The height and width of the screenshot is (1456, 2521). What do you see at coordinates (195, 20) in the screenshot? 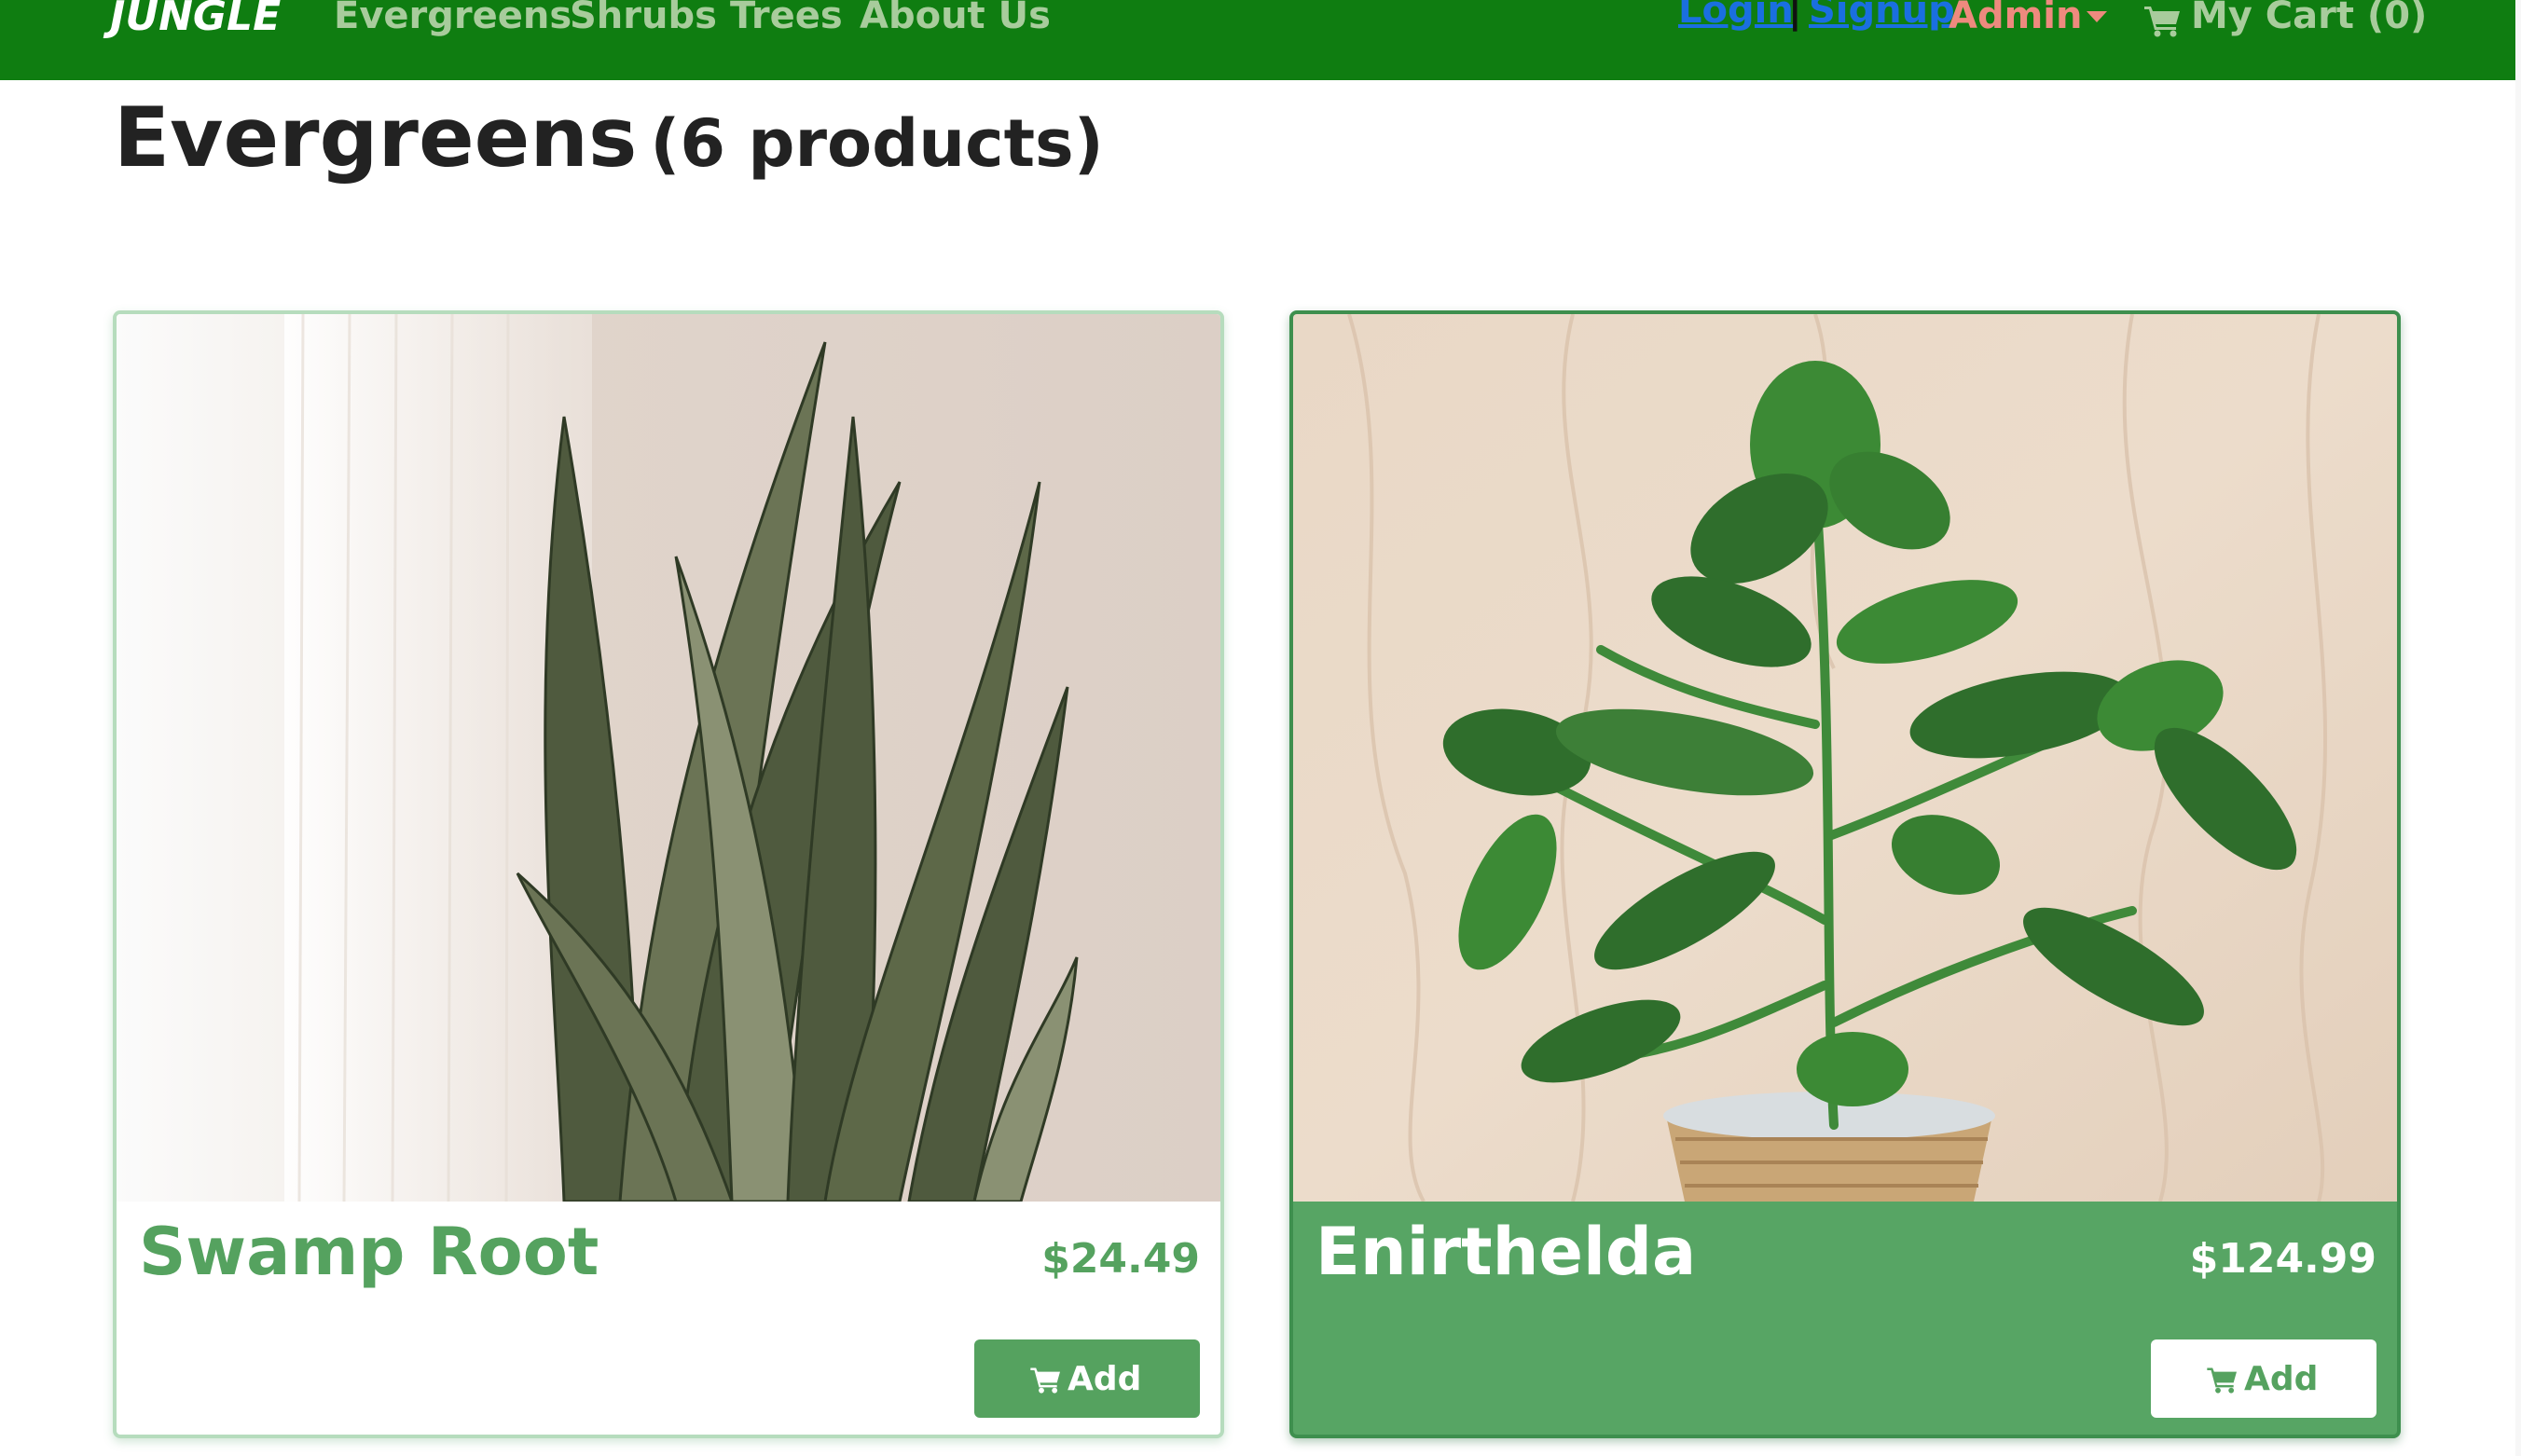
I see `brand-logo: JUNGLE` at bounding box center [195, 20].